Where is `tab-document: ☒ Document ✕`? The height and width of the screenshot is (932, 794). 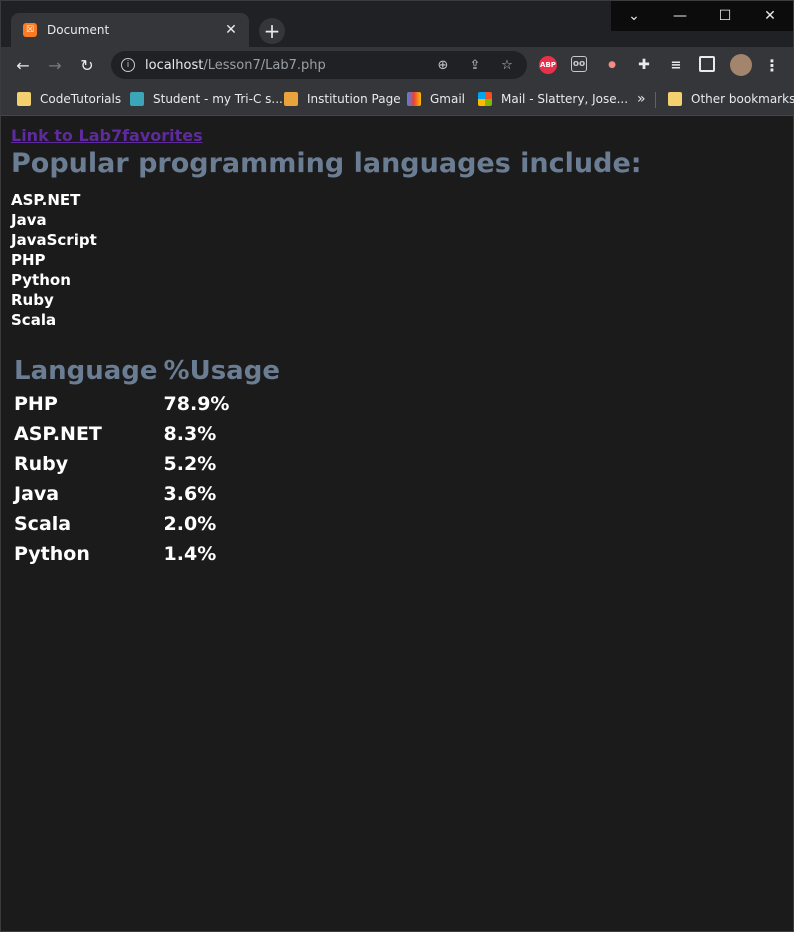
tab-document: ☒ Document ✕ is located at coordinates (130, 30).